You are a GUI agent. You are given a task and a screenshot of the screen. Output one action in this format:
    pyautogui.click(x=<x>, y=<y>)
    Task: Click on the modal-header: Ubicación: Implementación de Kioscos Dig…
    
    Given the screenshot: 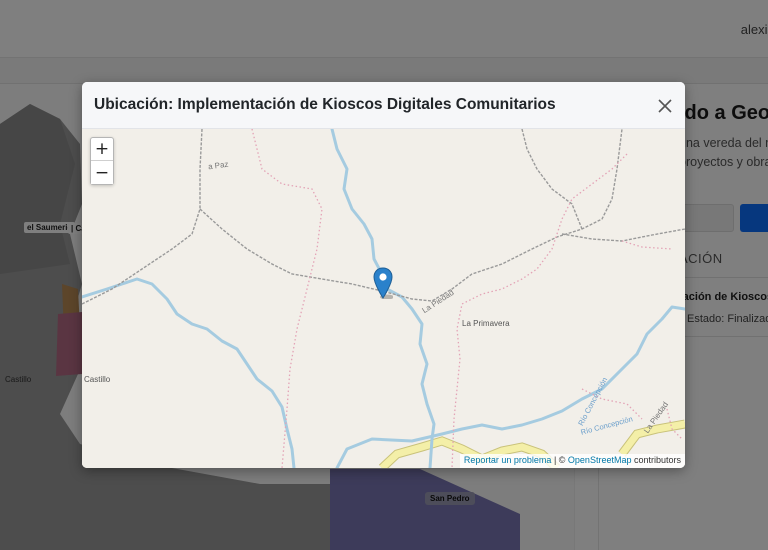 What is the action you would take?
    pyautogui.click(x=383, y=105)
    